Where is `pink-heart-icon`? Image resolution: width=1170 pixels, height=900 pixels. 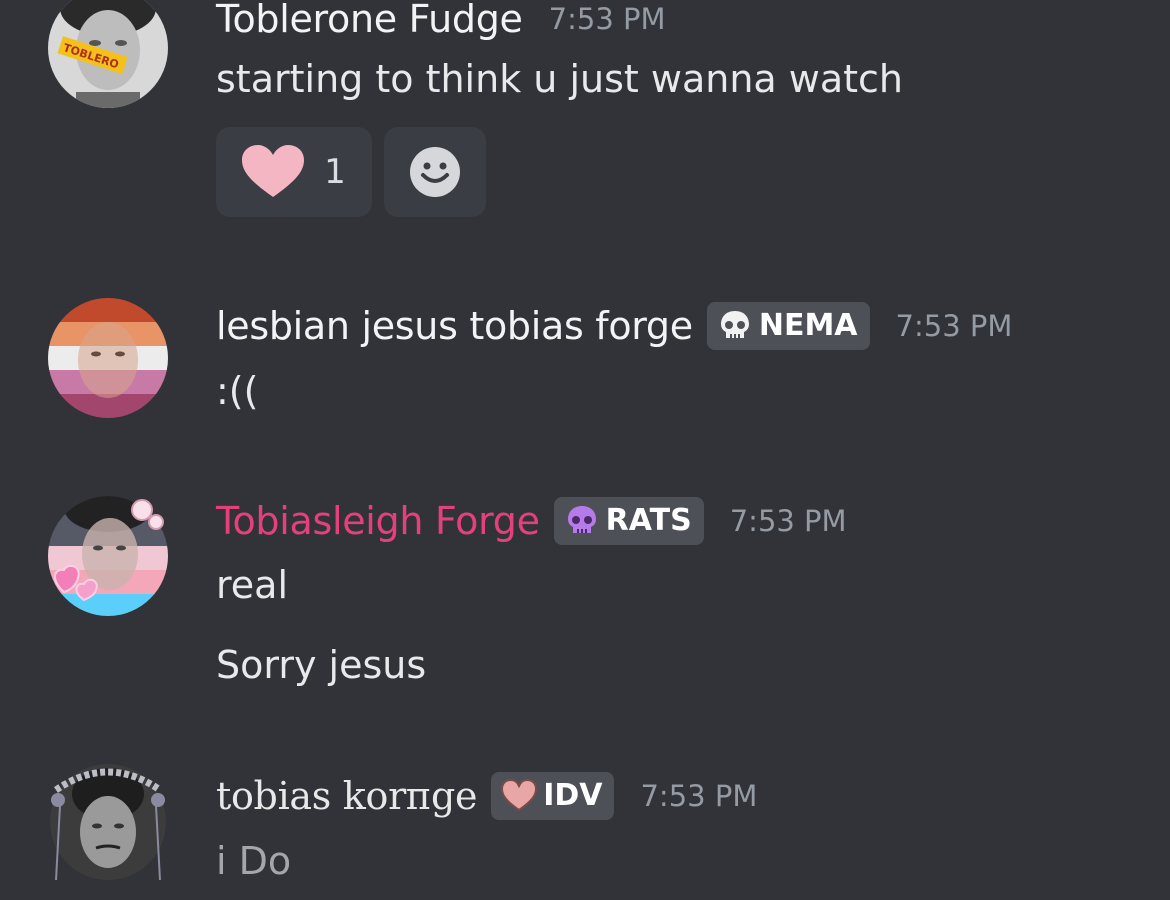
pink-heart-icon is located at coordinates (519, 795).